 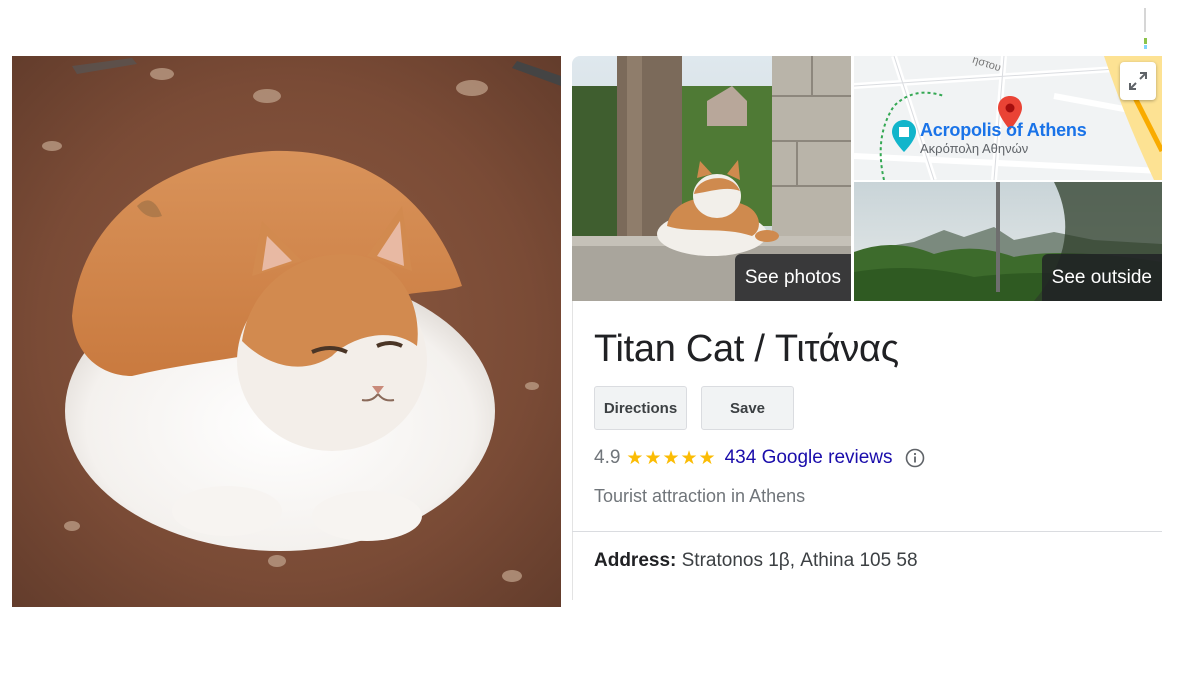 I want to click on divider, so click(x=867, y=531).